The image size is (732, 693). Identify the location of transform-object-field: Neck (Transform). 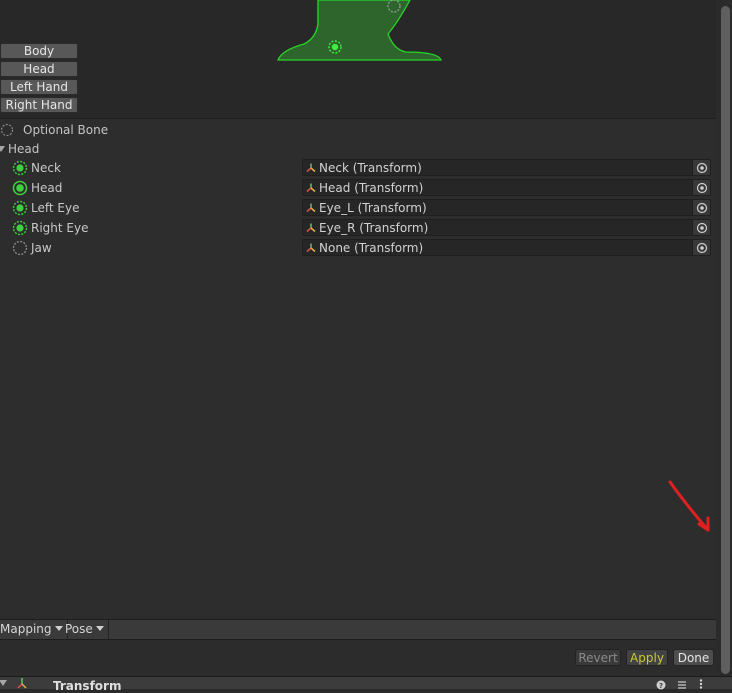
(497, 167).